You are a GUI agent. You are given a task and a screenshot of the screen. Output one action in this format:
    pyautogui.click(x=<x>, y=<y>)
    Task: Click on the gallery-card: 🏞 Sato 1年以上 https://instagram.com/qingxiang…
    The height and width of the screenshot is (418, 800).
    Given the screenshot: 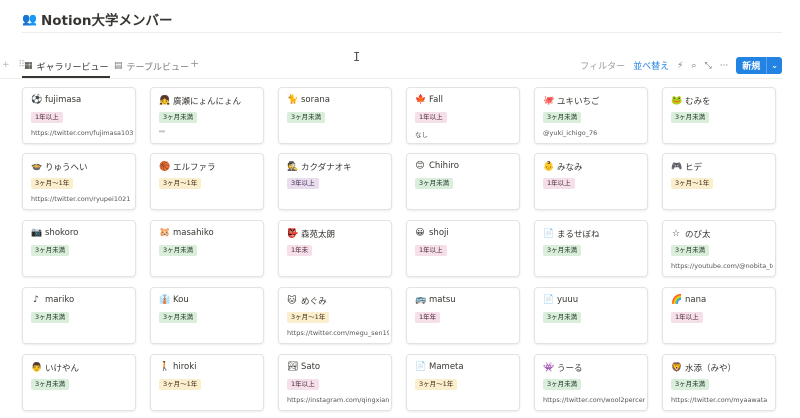 What is the action you would take?
    pyautogui.click(x=335, y=382)
    